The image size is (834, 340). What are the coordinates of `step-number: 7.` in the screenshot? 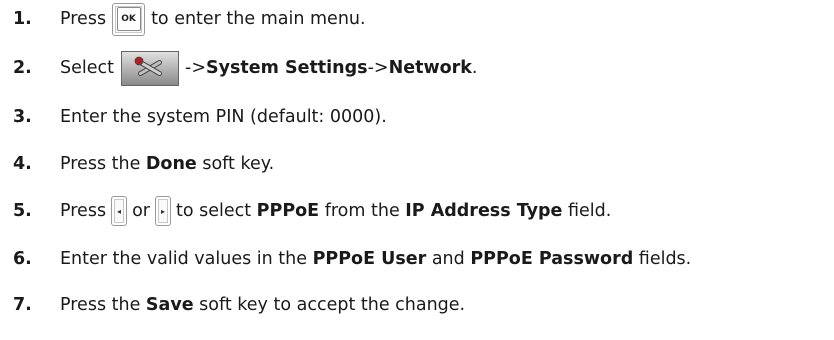 It's located at (22, 305).